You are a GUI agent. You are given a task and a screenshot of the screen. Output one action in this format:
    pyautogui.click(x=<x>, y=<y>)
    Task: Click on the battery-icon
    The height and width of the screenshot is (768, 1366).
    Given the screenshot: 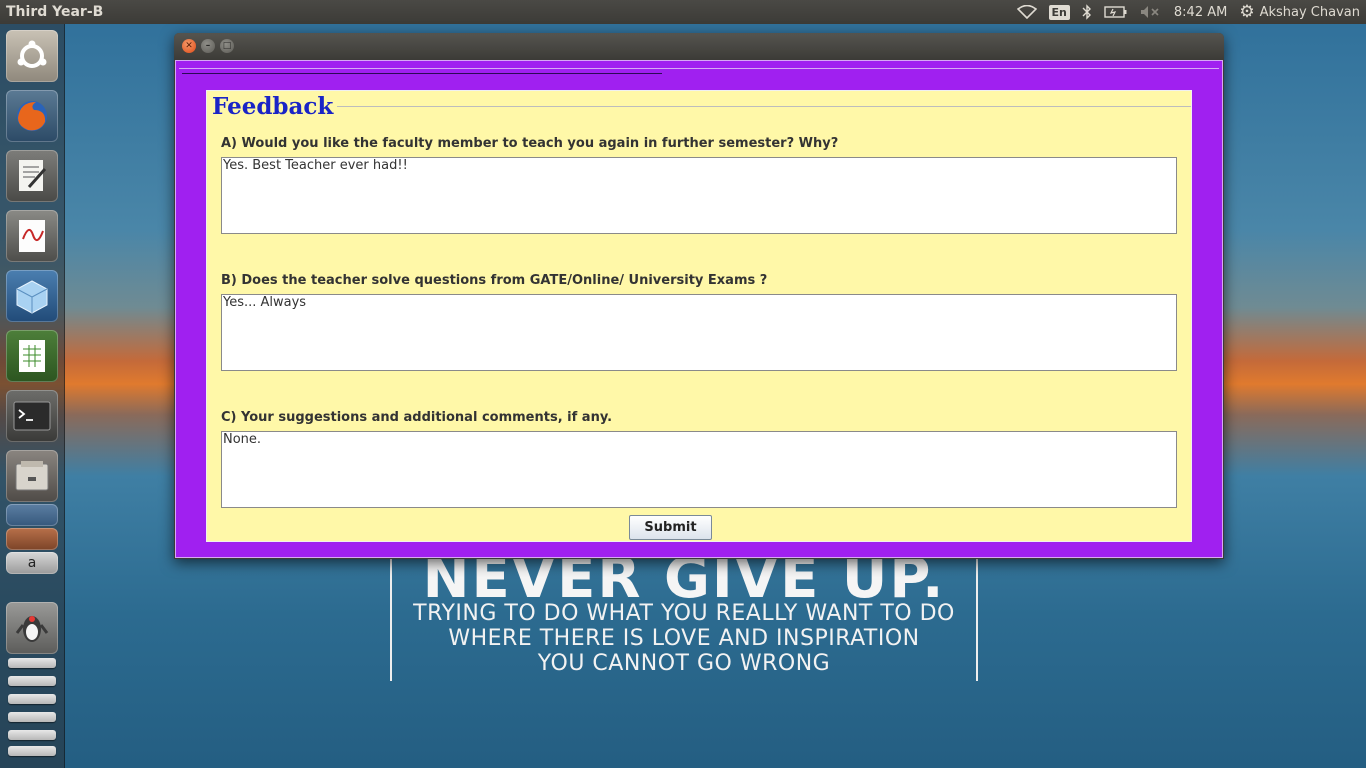 What is the action you would take?
    pyautogui.click(x=1116, y=12)
    